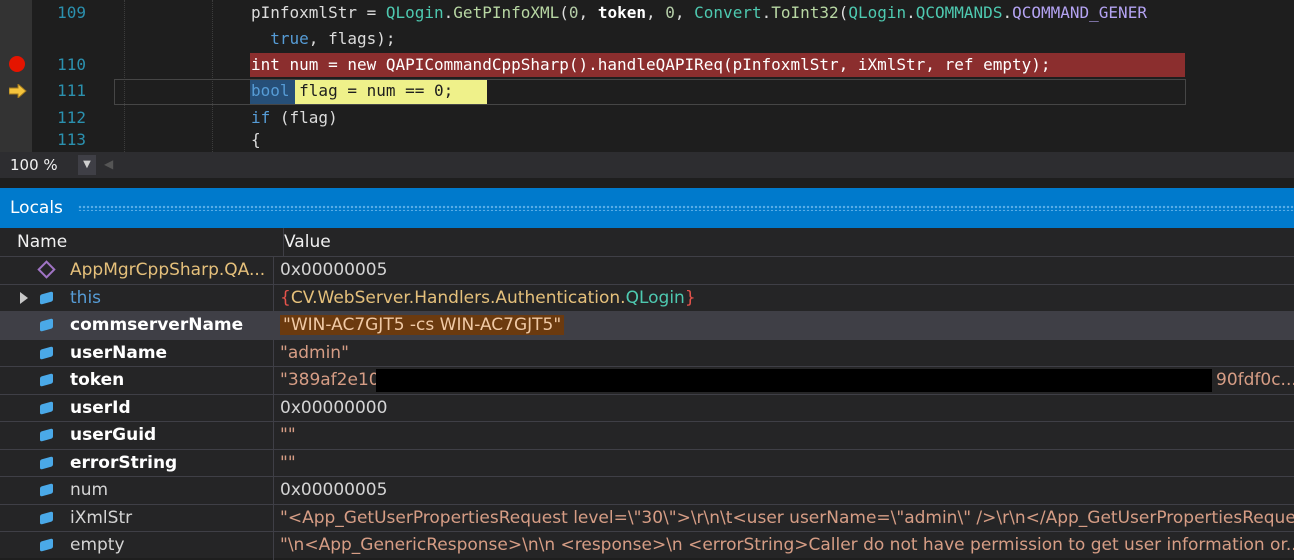  I want to click on locals-row: userId 0x00000000, so click(647, 408).